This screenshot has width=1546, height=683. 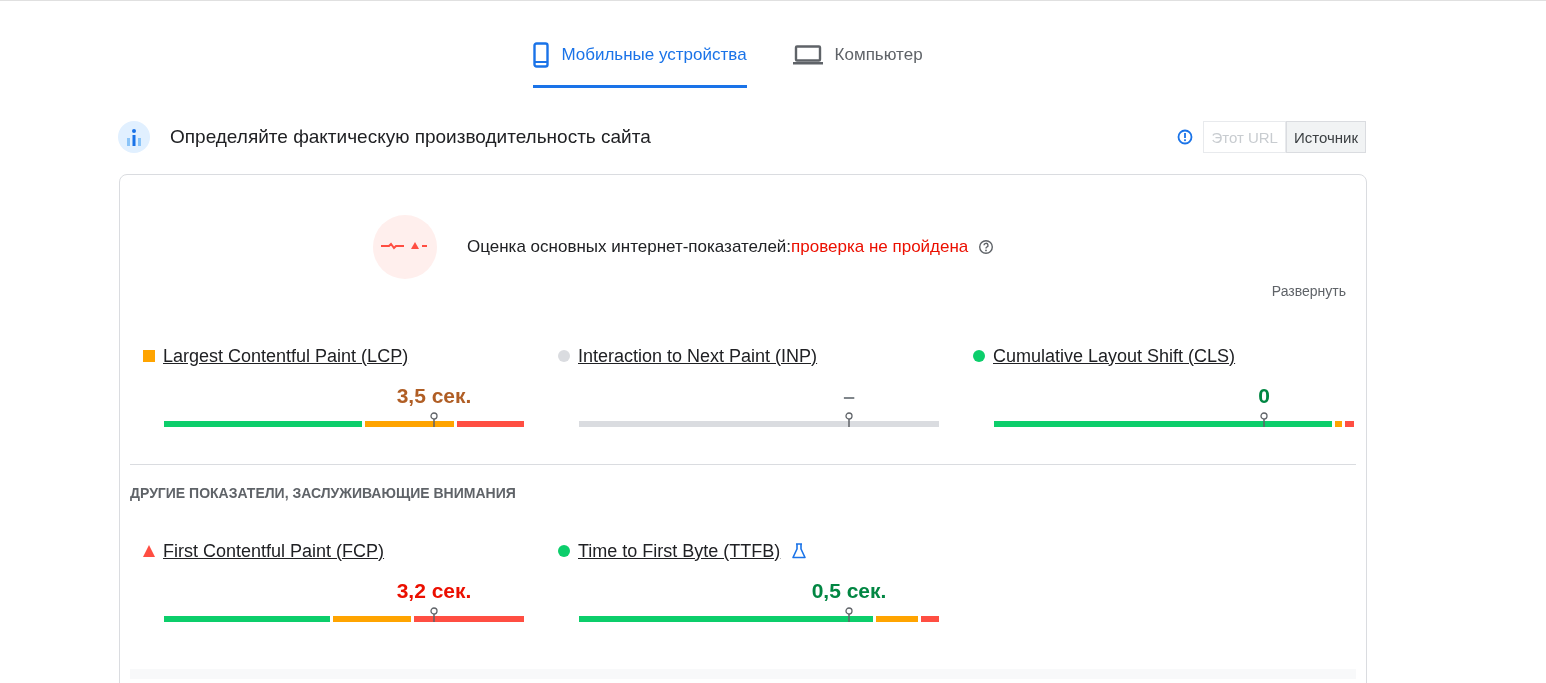 I want to click on device-tab: Мобильные устройства, so click(x=640, y=59).